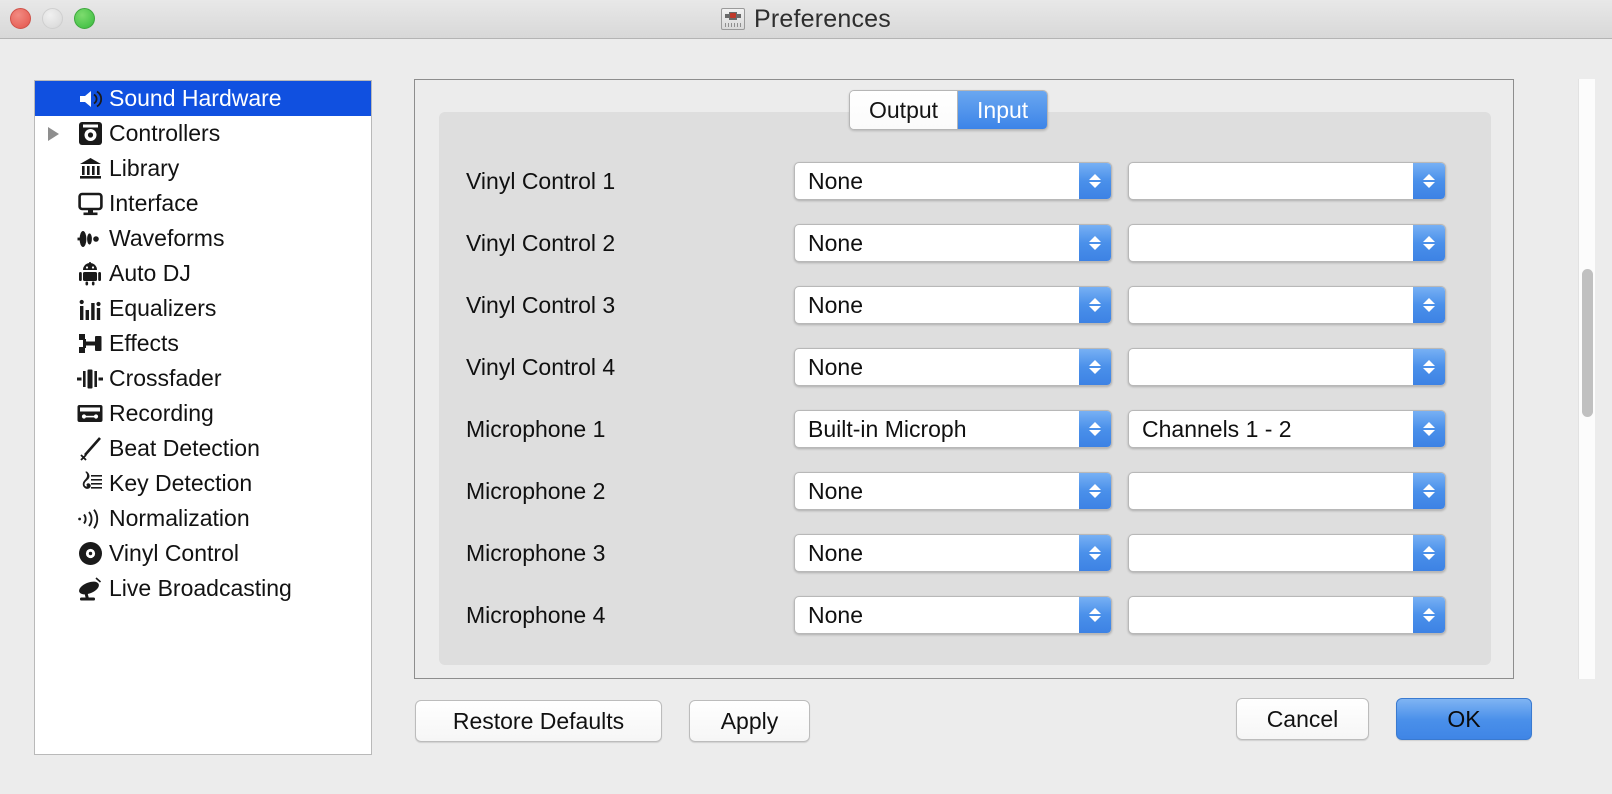 This screenshot has height=794, width=1612. What do you see at coordinates (84, 18) in the screenshot?
I see `maximize-window-button` at bounding box center [84, 18].